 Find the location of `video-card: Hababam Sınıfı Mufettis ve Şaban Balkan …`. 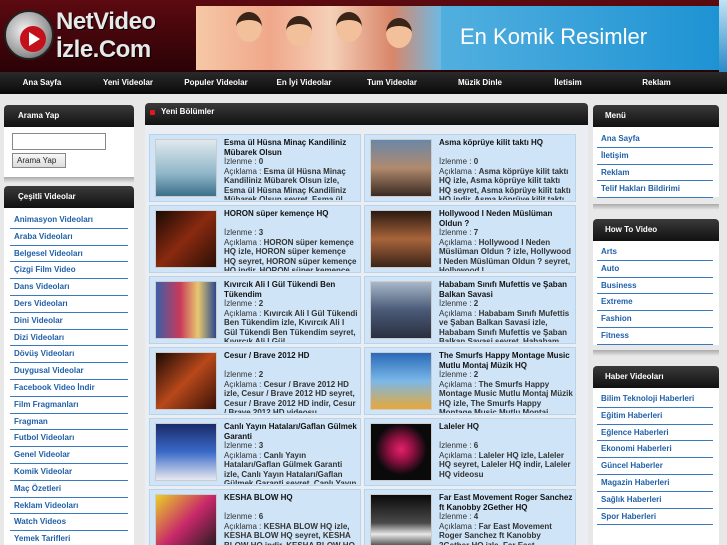

video-card: Hababam Sınıfı Mufettis ve Şaban Balkan … is located at coordinates (470, 310).